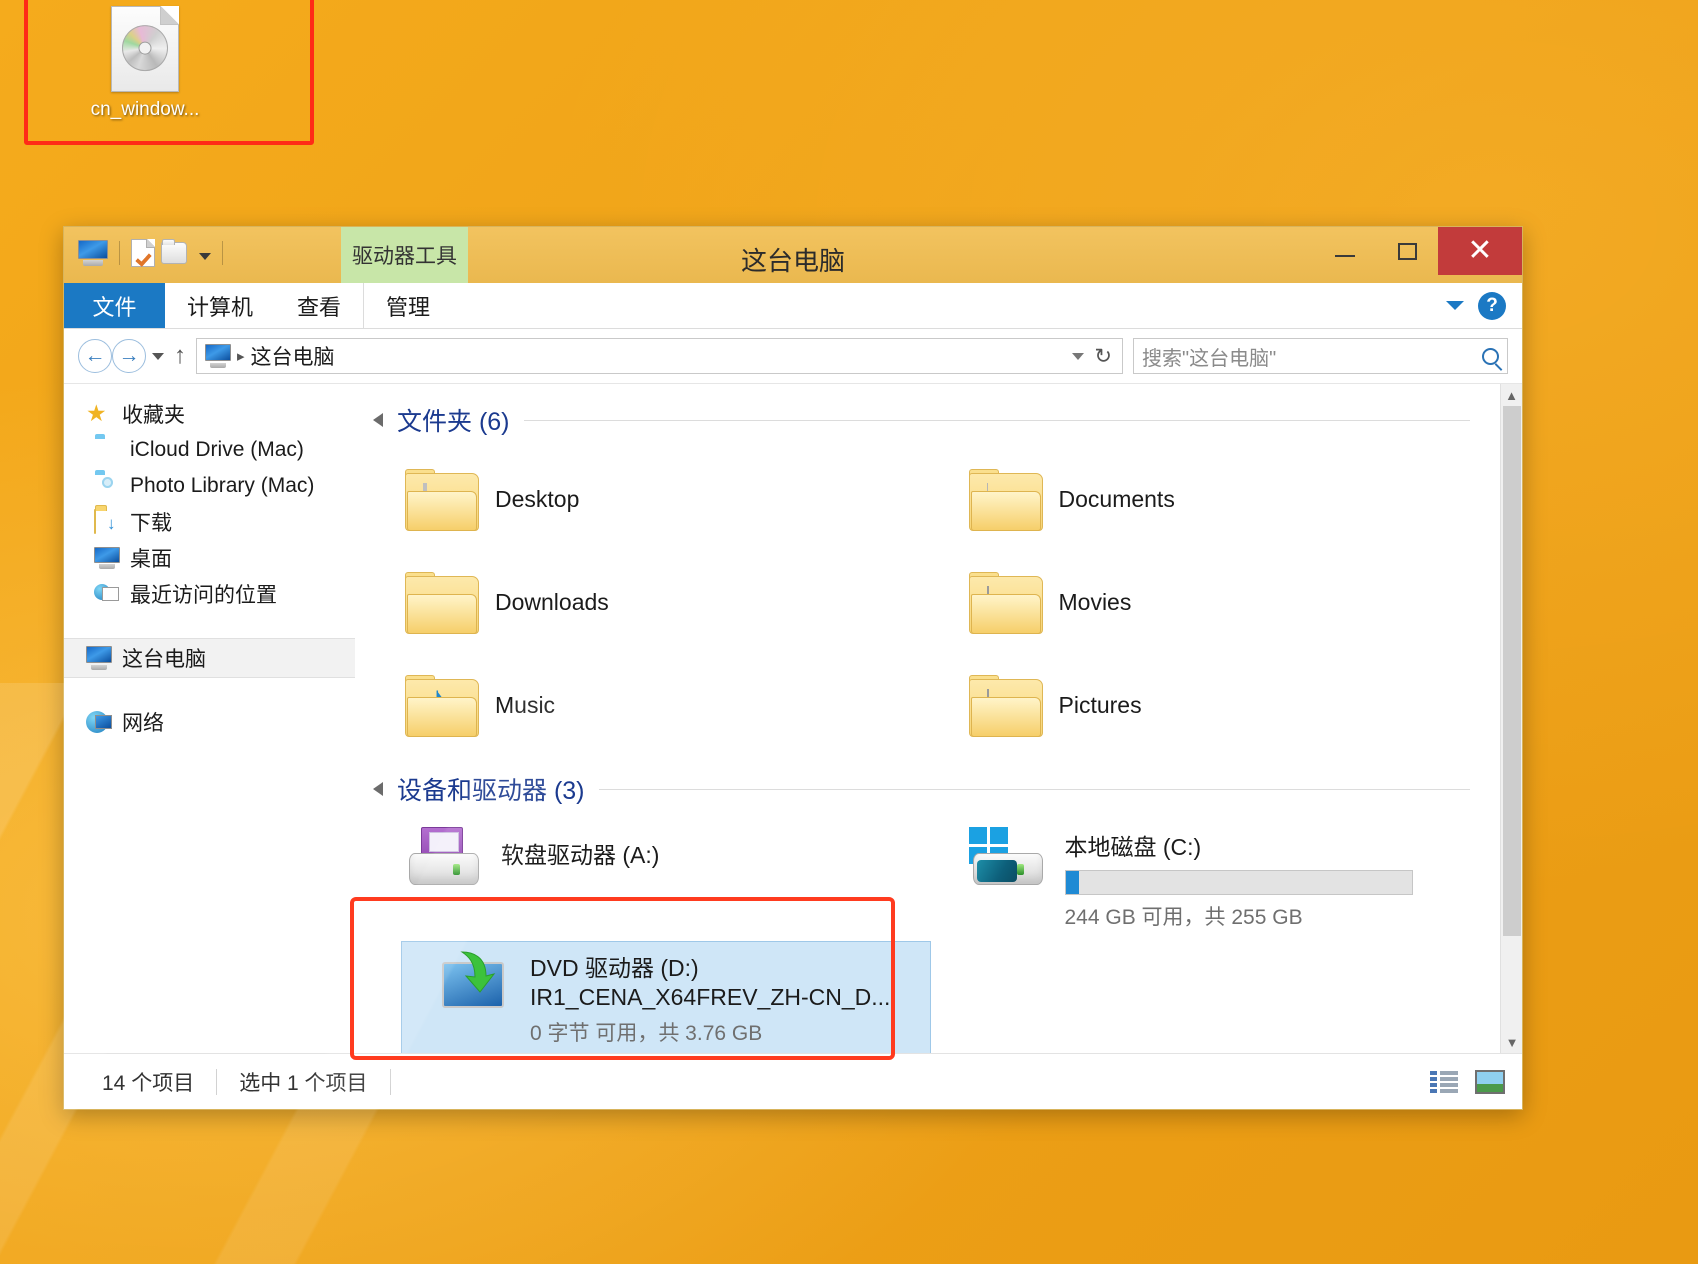  Describe the element at coordinates (203, 595) in the screenshot. I see `sidebar-item-label: 最近访问的位置` at that location.